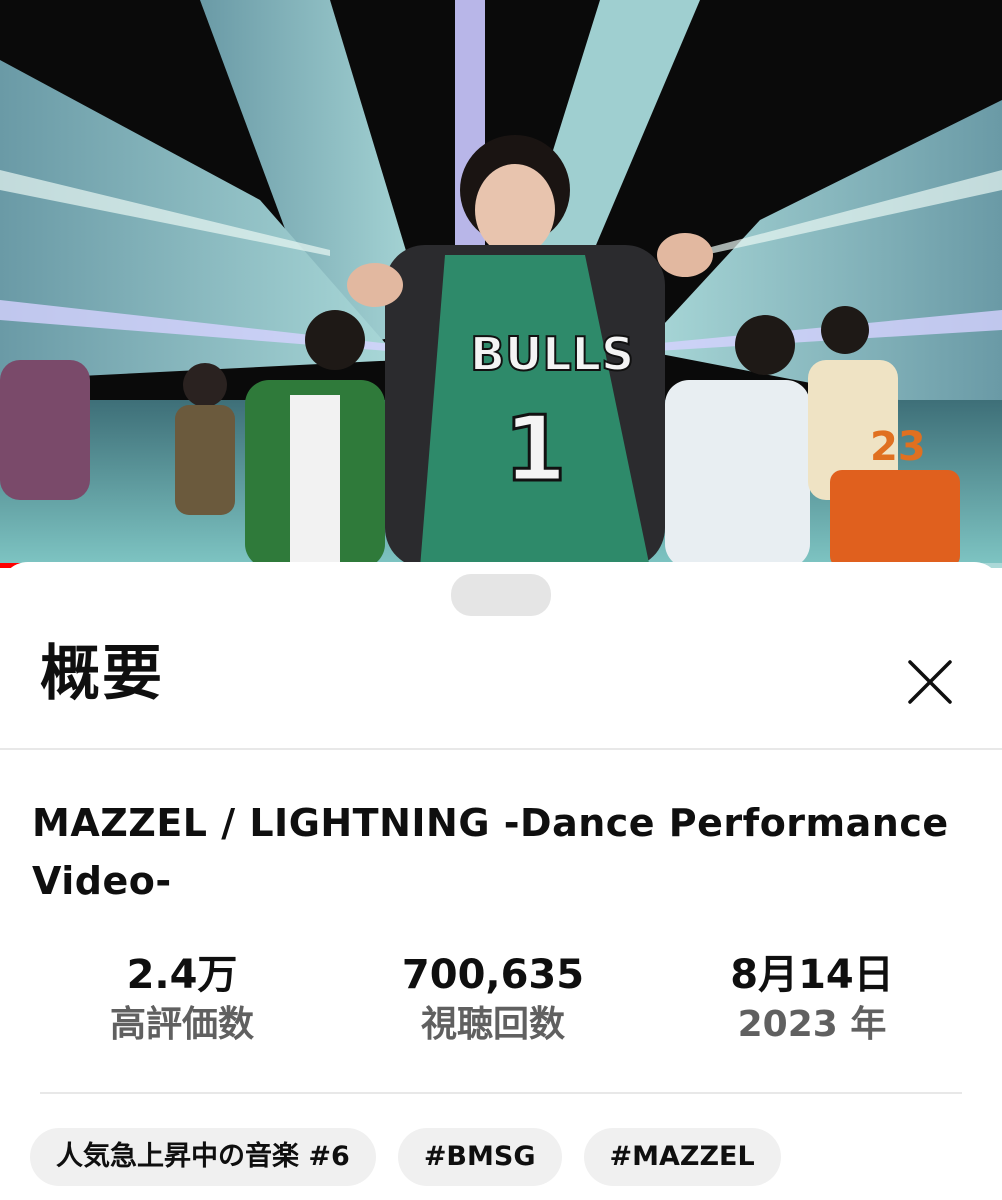  Describe the element at coordinates (501, 595) in the screenshot. I see `drag-handle` at that location.